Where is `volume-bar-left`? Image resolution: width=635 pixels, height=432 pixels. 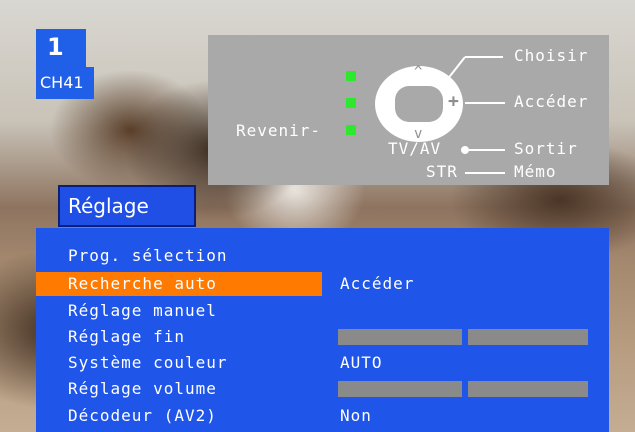
volume-bar-left is located at coordinates (400, 389).